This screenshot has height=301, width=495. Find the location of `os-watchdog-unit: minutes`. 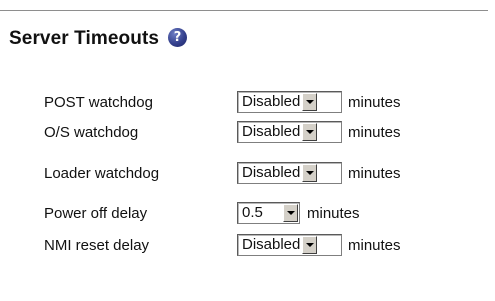

os-watchdog-unit: minutes is located at coordinates (374, 132).